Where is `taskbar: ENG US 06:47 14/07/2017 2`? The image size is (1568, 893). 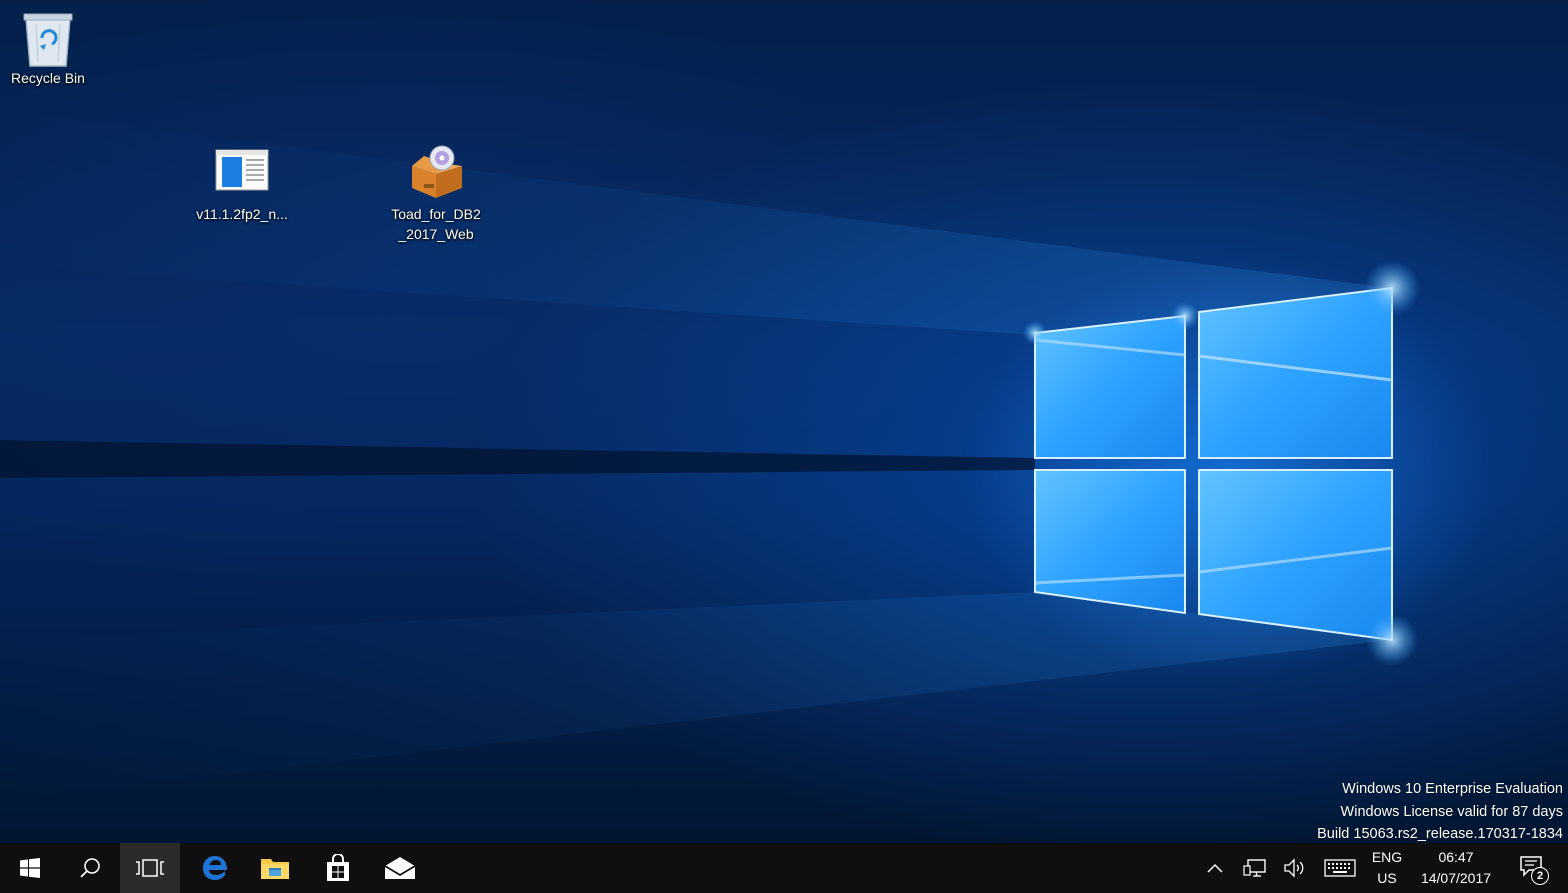 taskbar: ENG US 06:47 14/07/2017 2 is located at coordinates (784, 868).